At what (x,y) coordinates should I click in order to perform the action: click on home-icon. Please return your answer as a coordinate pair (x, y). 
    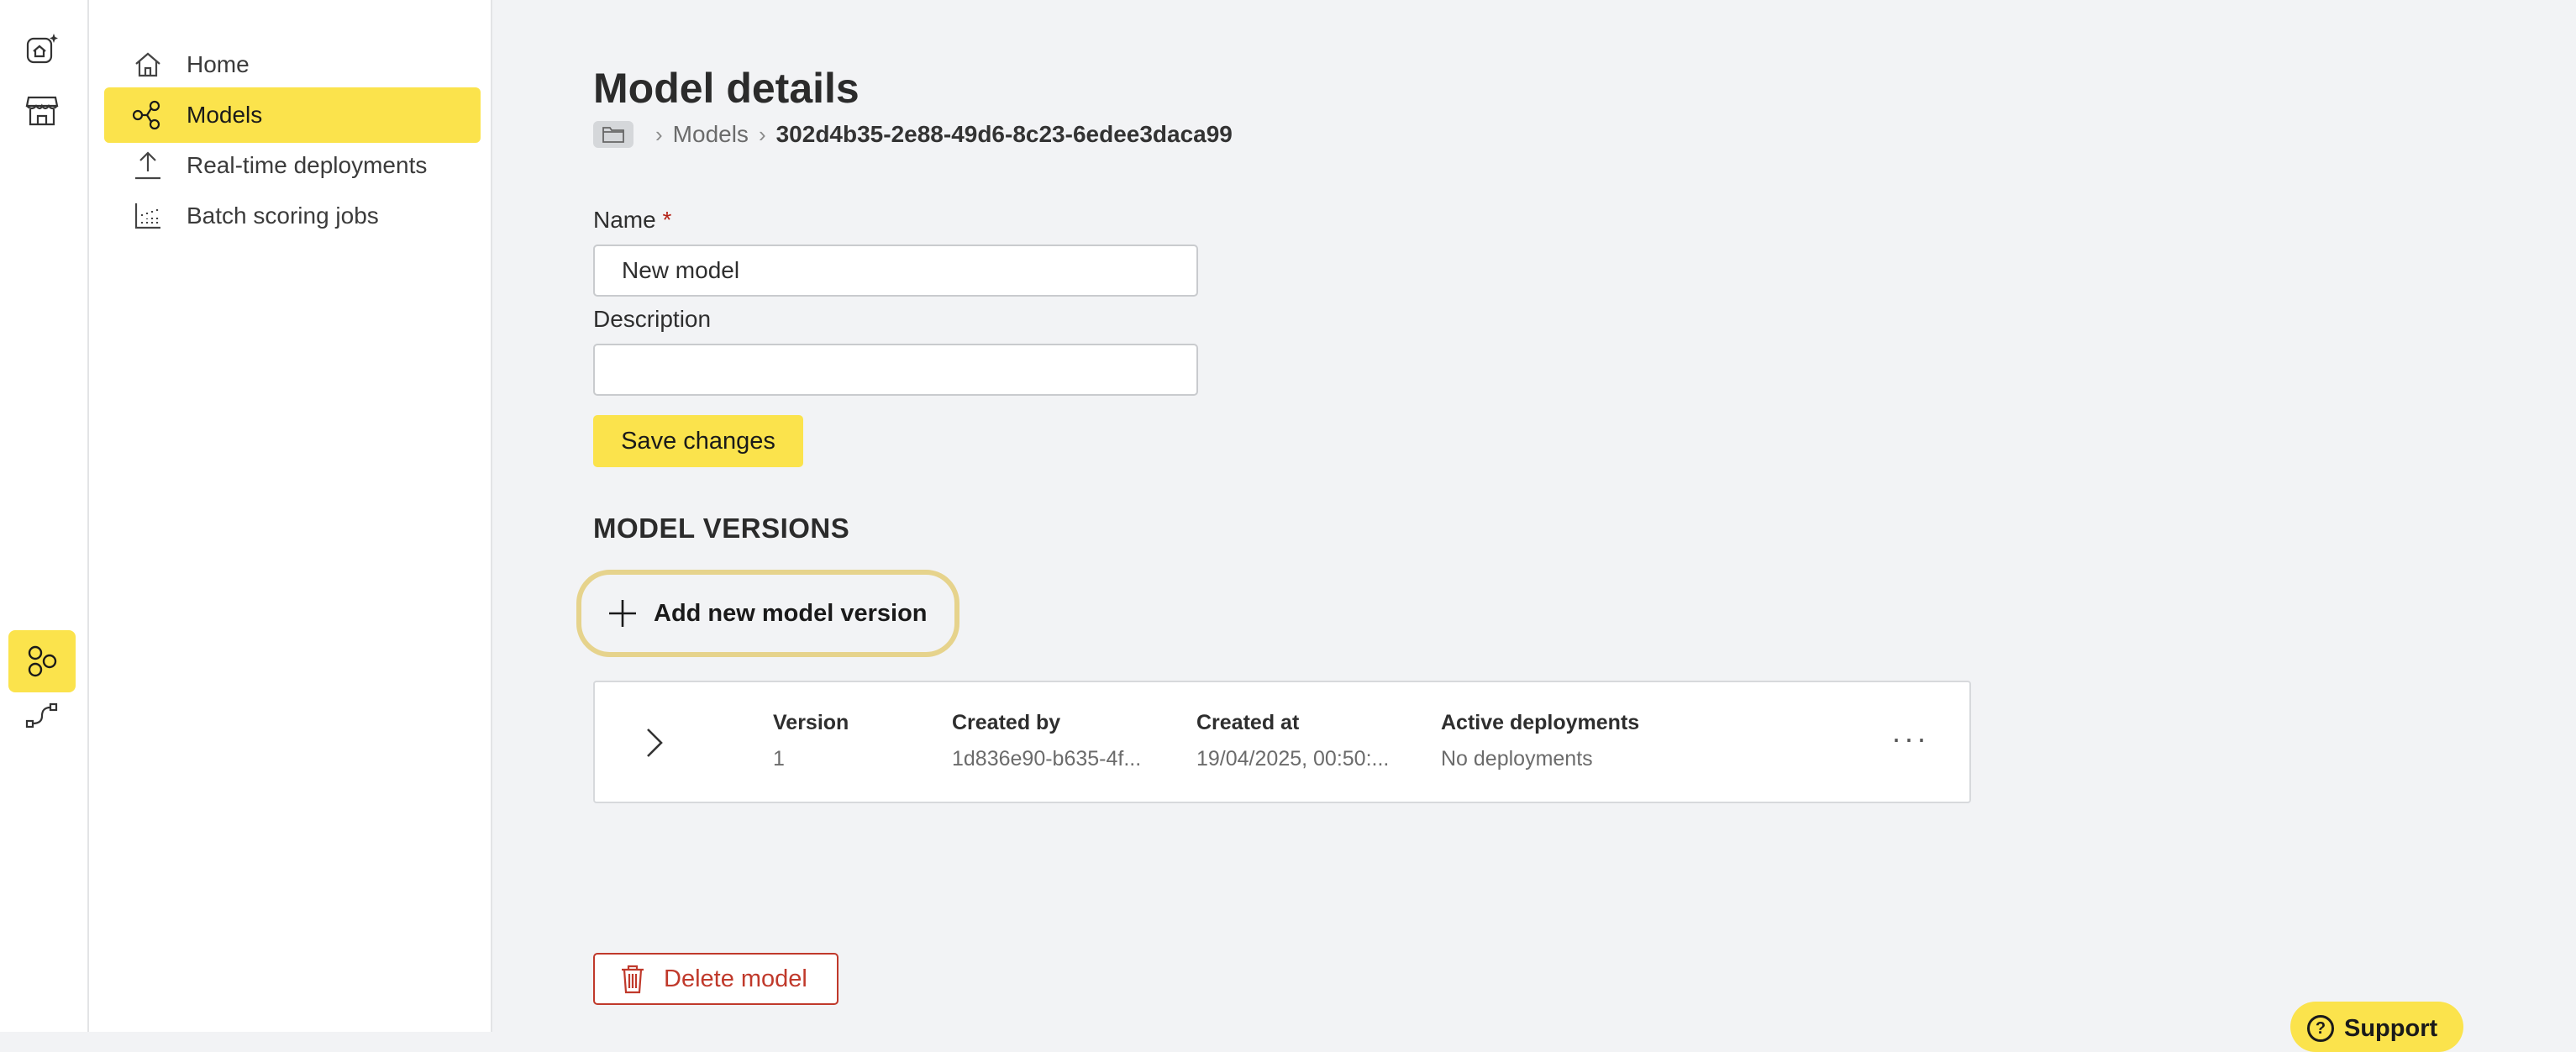
    Looking at the image, I should click on (148, 65).